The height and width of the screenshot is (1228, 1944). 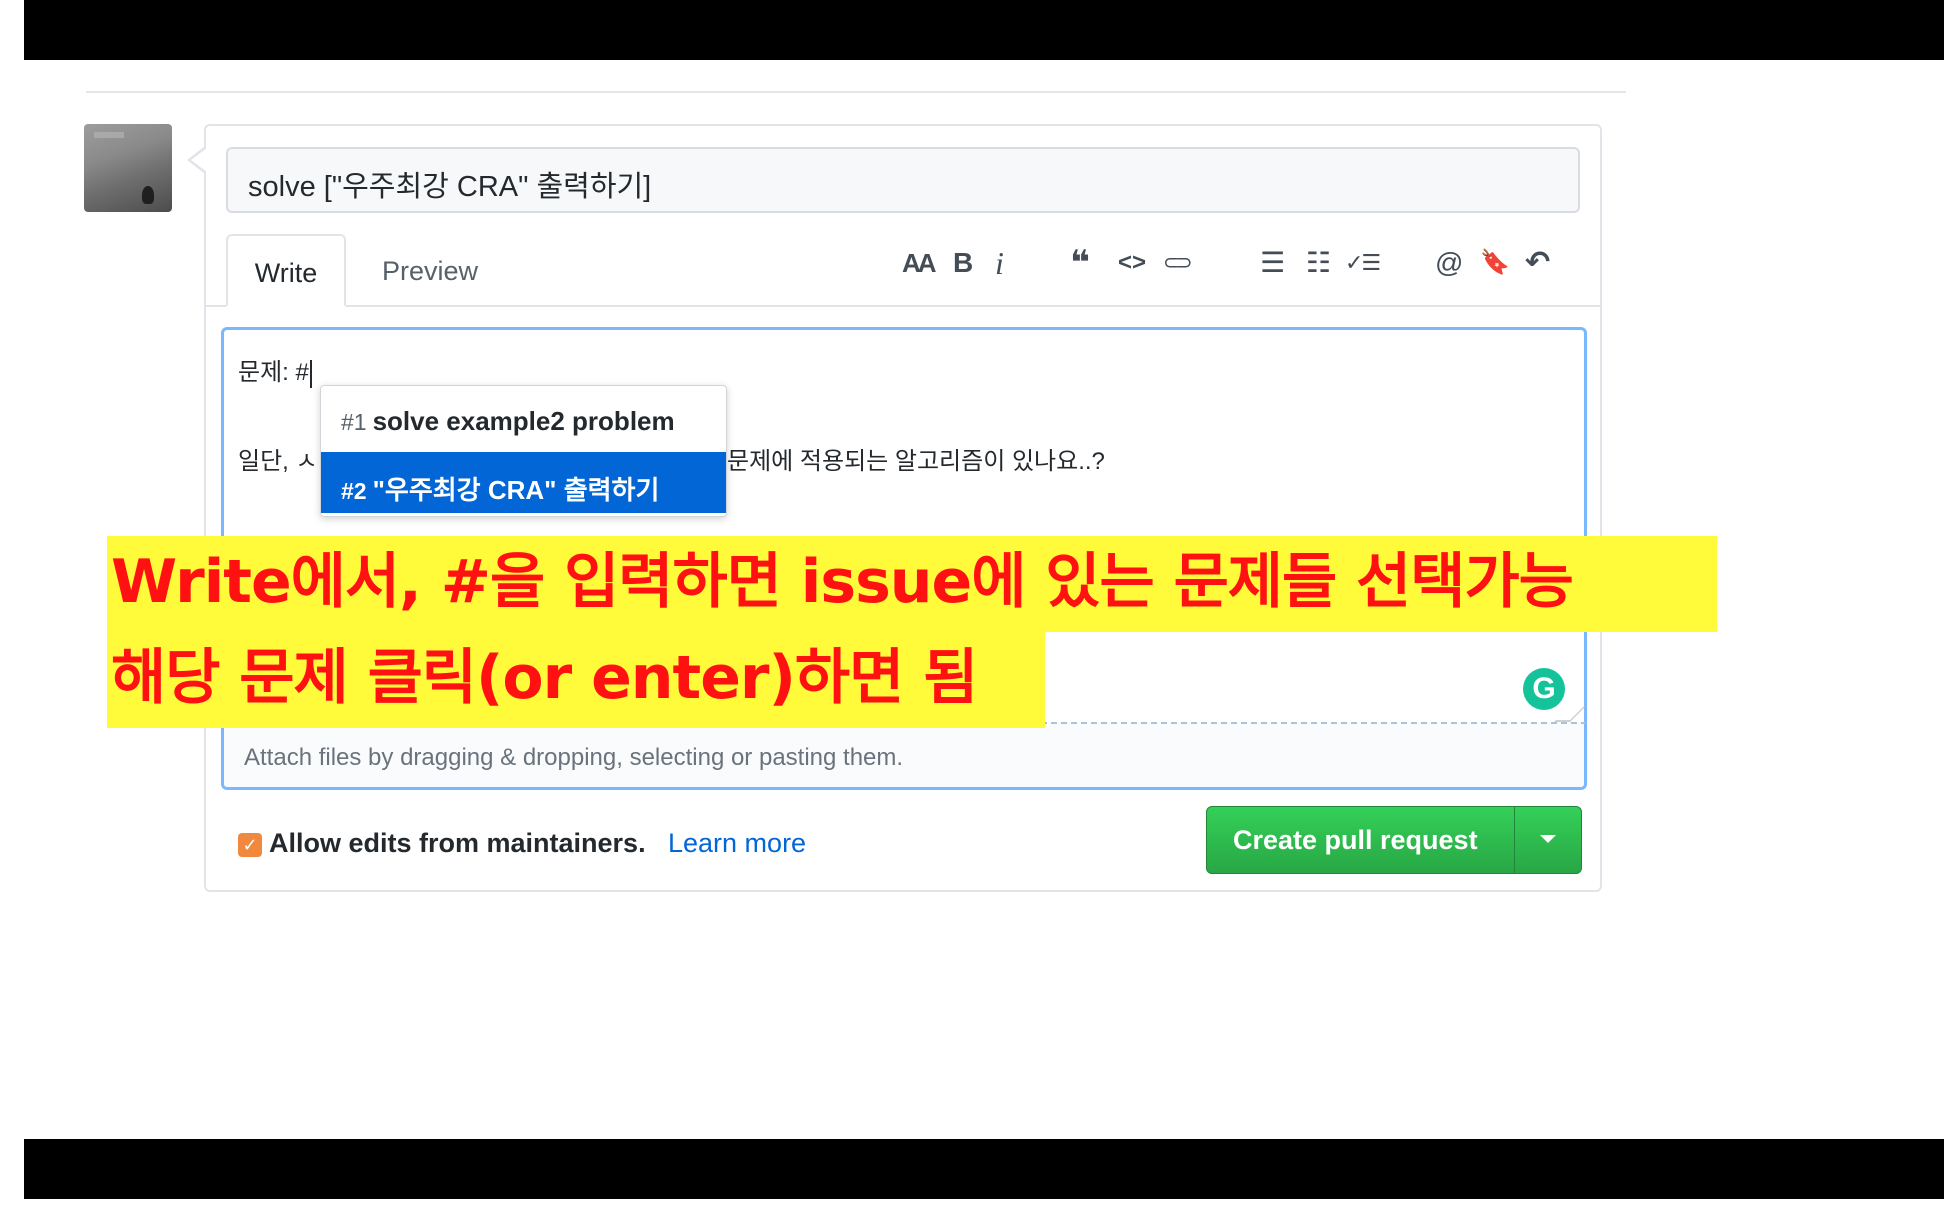 I want to click on bottom-letterbox-bar, so click(x=984, y=1169).